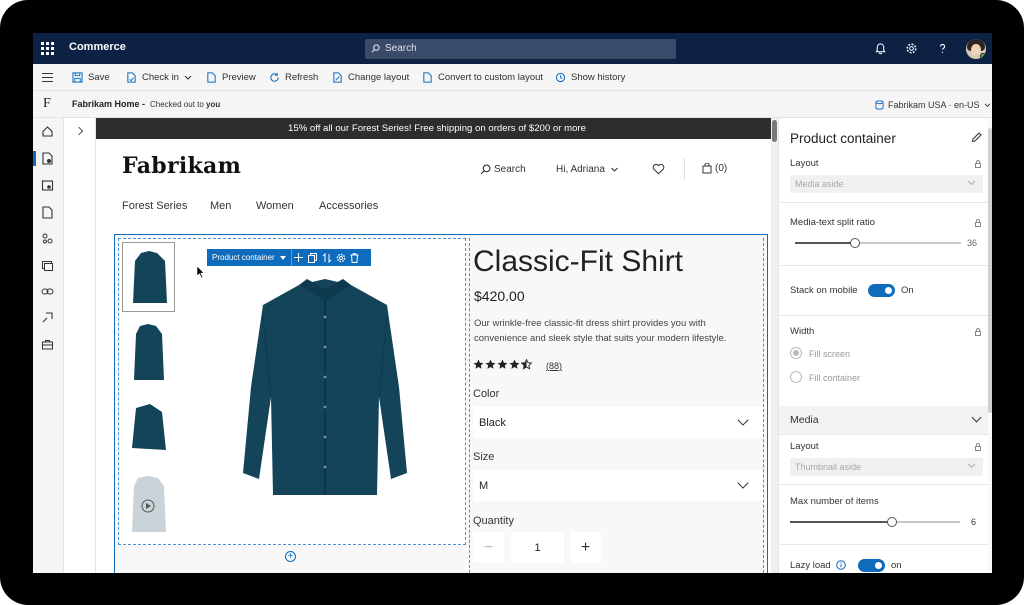 The height and width of the screenshot is (605, 1024). What do you see at coordinates (883, 515) in the screenshot?
I see `max-items-section: Max number of items 6` at bounding box center [883, 515].